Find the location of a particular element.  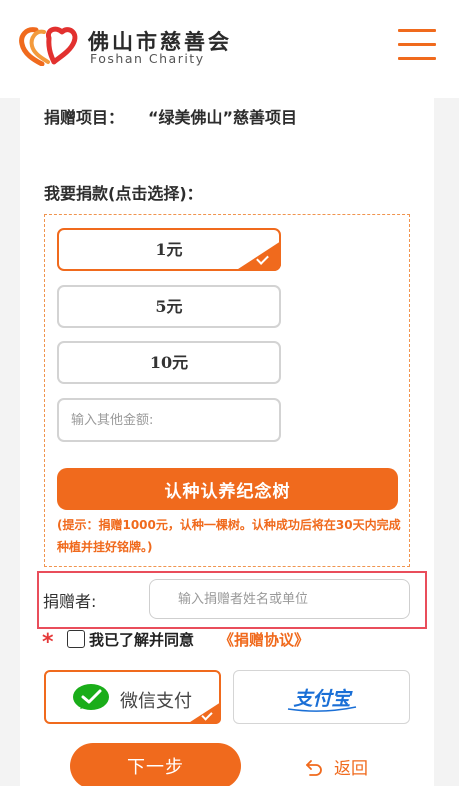

amount-option-10: 10元 is located at coordinates (169, 362).